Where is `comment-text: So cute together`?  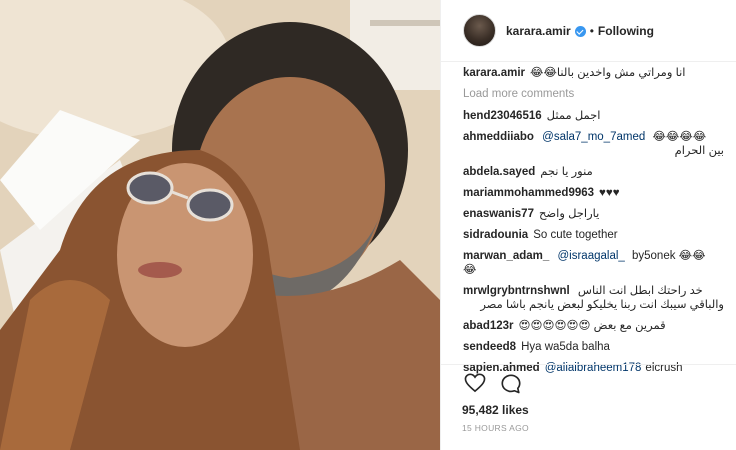 comment-text: So cute together is located at coordinates (575, 235).